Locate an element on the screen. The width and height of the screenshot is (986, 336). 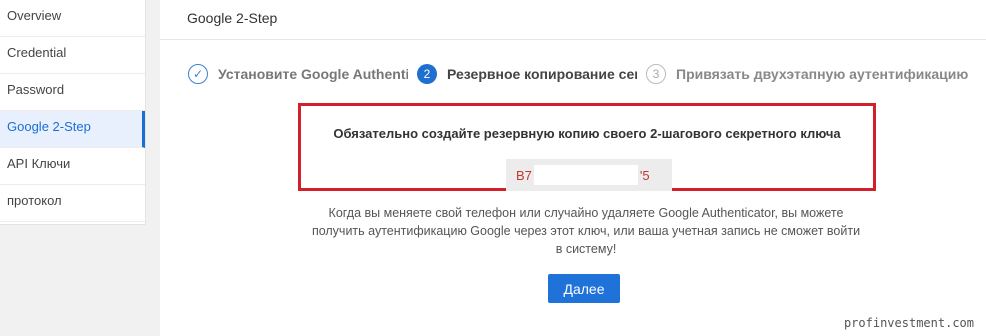
secret-key-end: '5 is located at coordinates (644, 175).